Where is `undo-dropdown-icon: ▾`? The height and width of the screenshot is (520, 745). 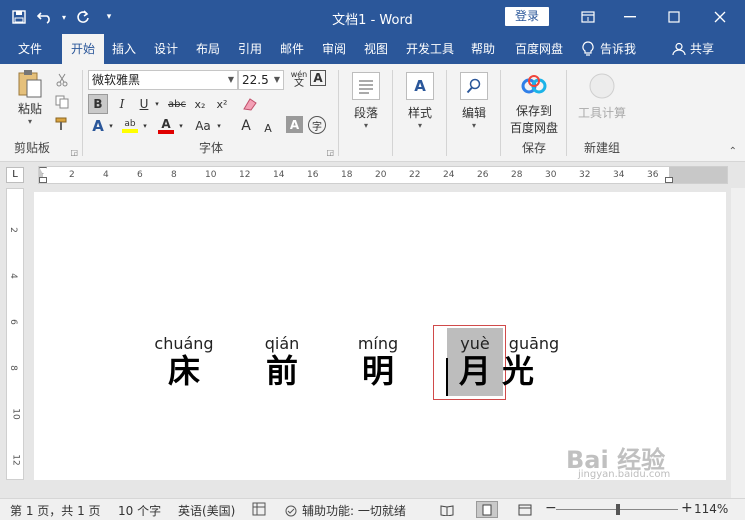
undo-dropdown-icon: ▾ is located at coordinates (64, 17).